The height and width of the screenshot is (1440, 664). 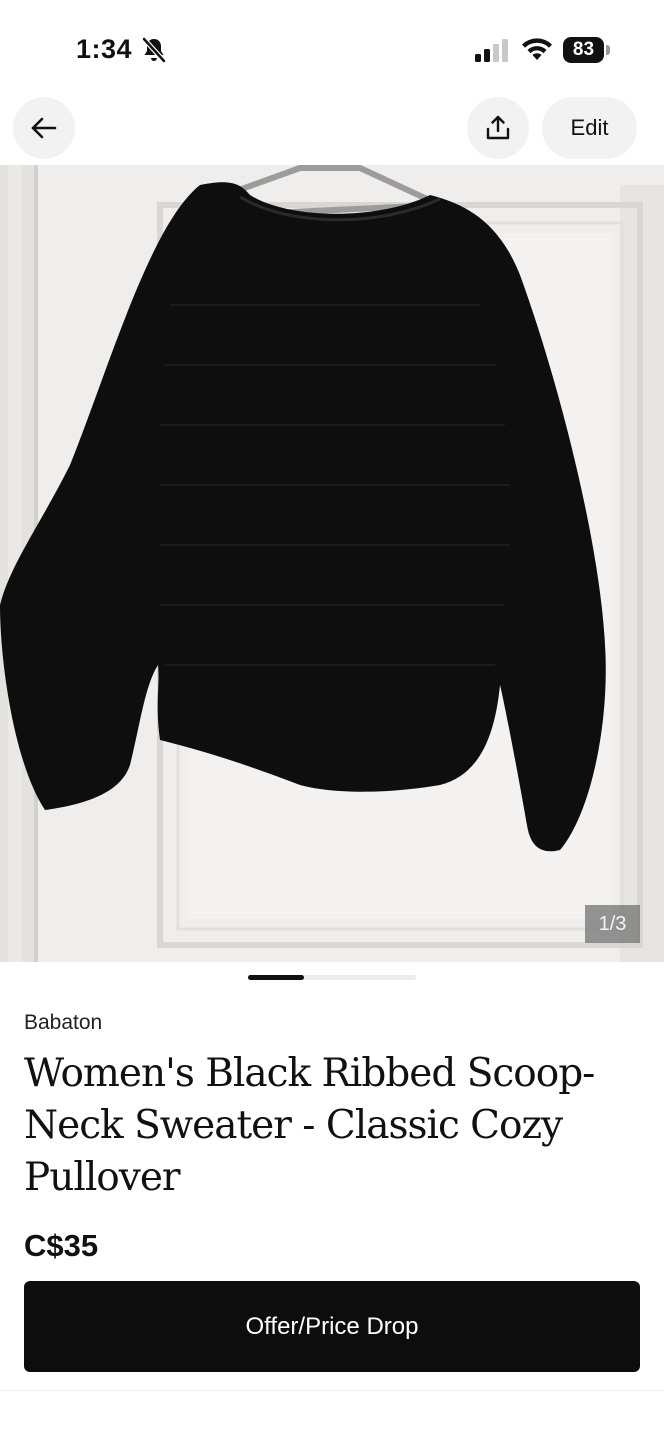 I want to click on bell-slash-icon, so click(x=154, y=50).